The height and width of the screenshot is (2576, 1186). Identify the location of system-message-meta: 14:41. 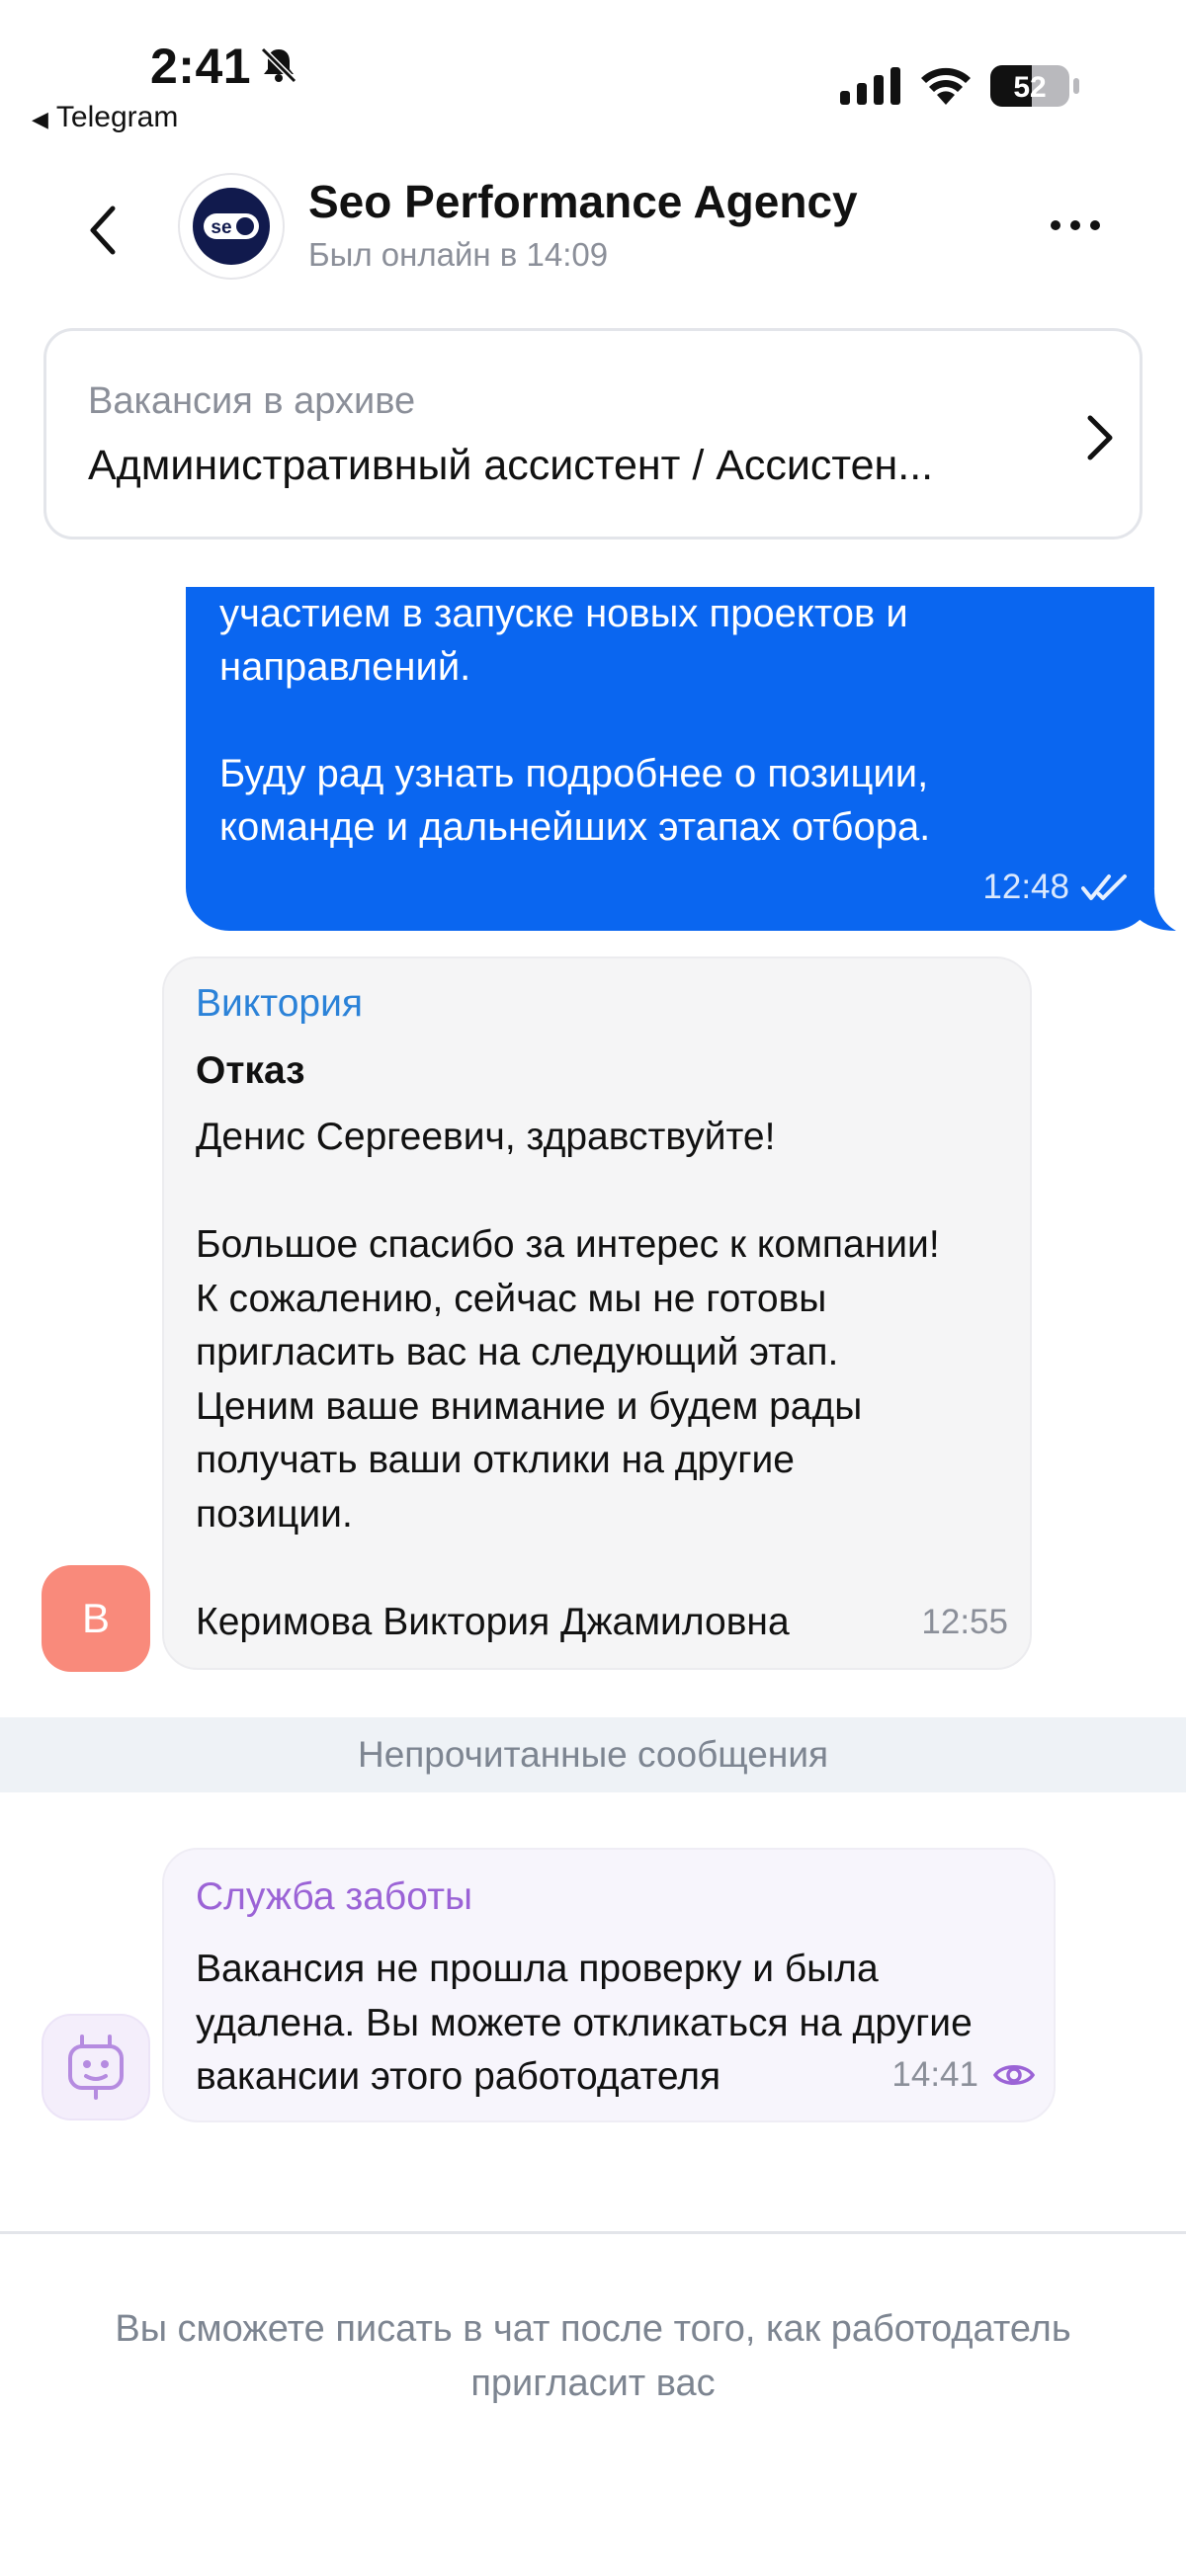
(963, 2075).